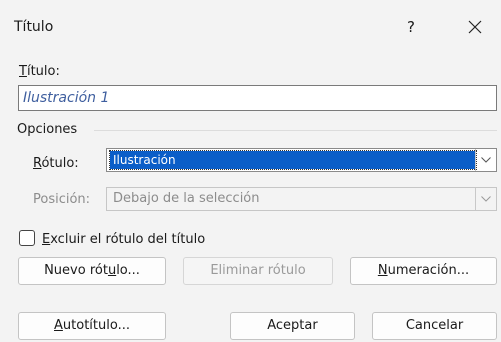  What do you see at coordinates (292, 326) in the screenshot?
I see `ok-button: Aceptar` at bounding box center [292, 326].